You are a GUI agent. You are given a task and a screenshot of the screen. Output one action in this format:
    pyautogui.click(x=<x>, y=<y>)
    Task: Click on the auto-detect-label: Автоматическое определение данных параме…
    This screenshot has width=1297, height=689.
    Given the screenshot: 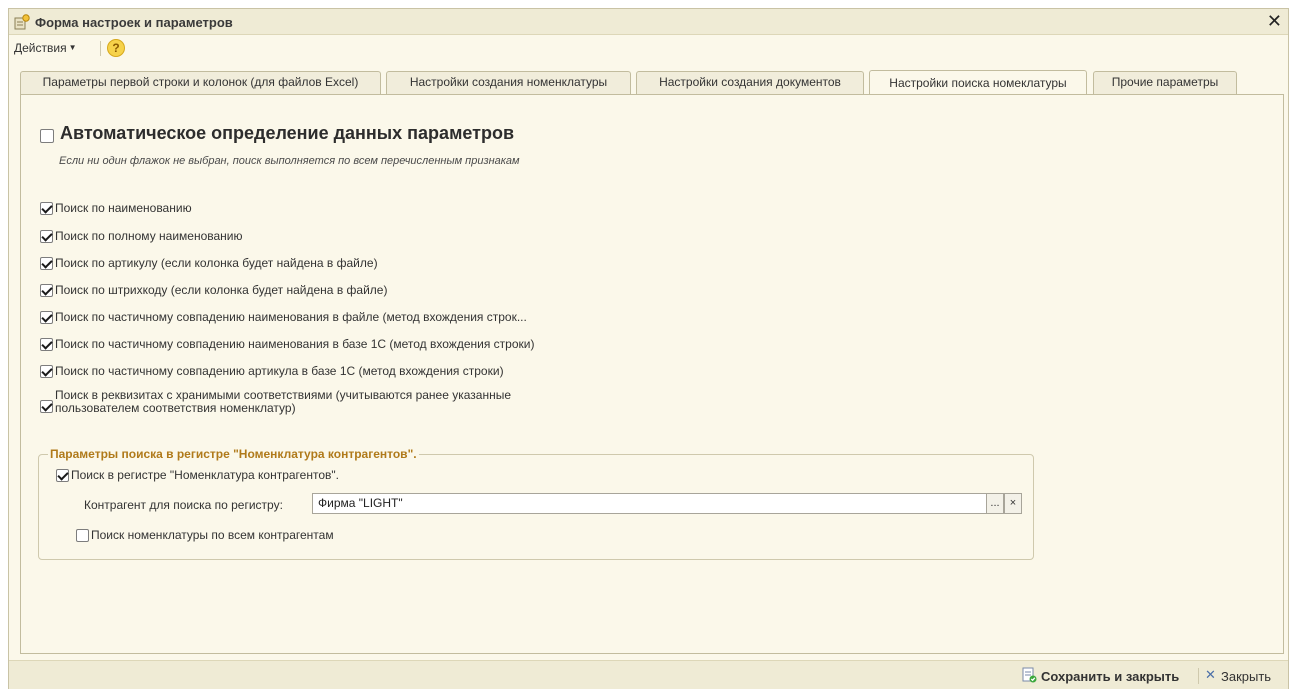 What is the action you would take?
    pyautogui.click(x=287, y=133)
    